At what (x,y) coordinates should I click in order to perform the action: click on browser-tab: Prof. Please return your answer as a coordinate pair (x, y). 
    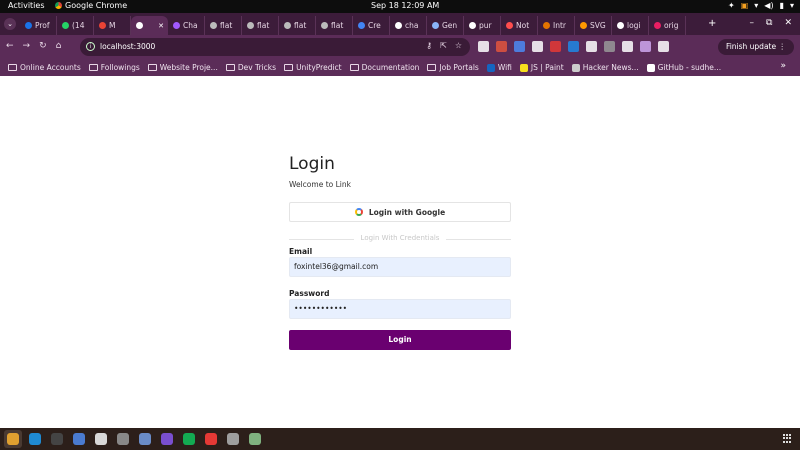
    Looking at the image, I should click on (38, 25).